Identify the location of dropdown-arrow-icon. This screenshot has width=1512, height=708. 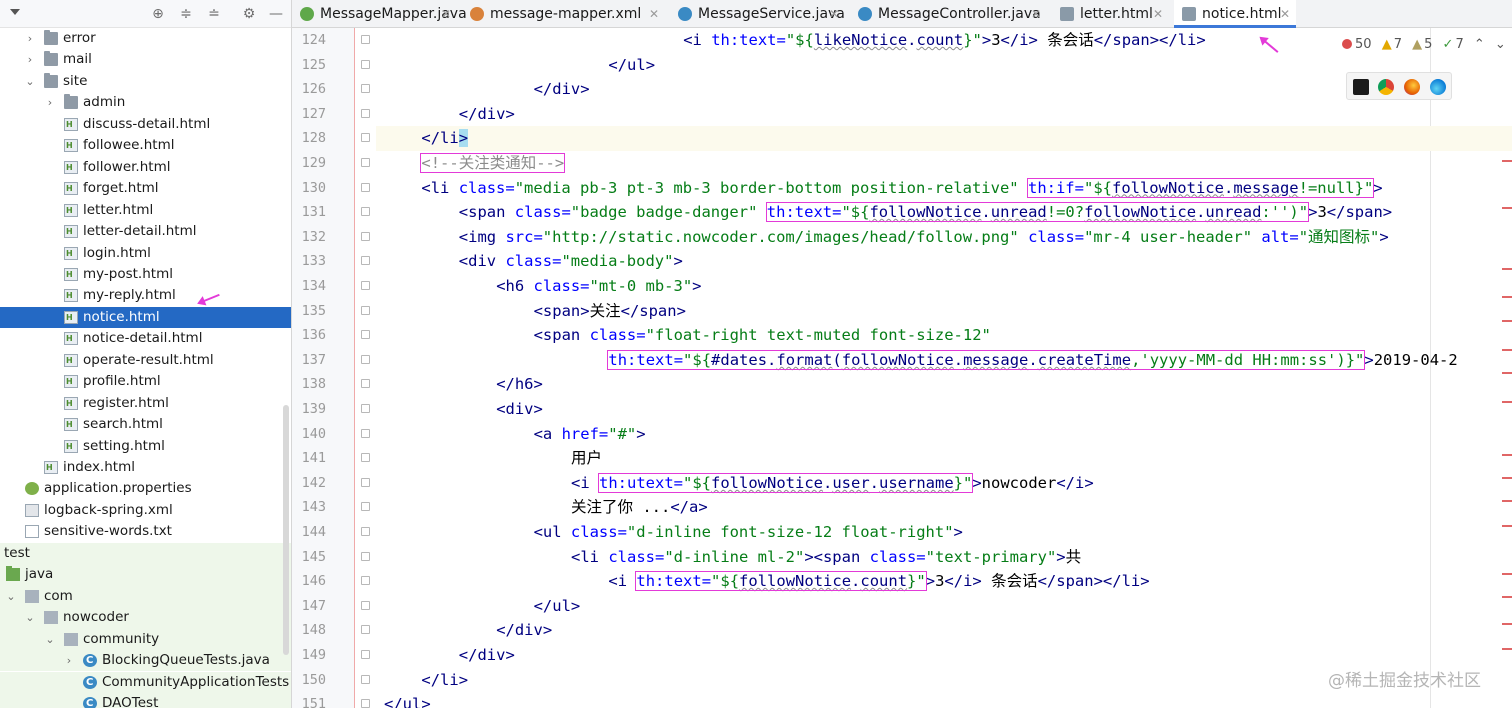
(15, 12).